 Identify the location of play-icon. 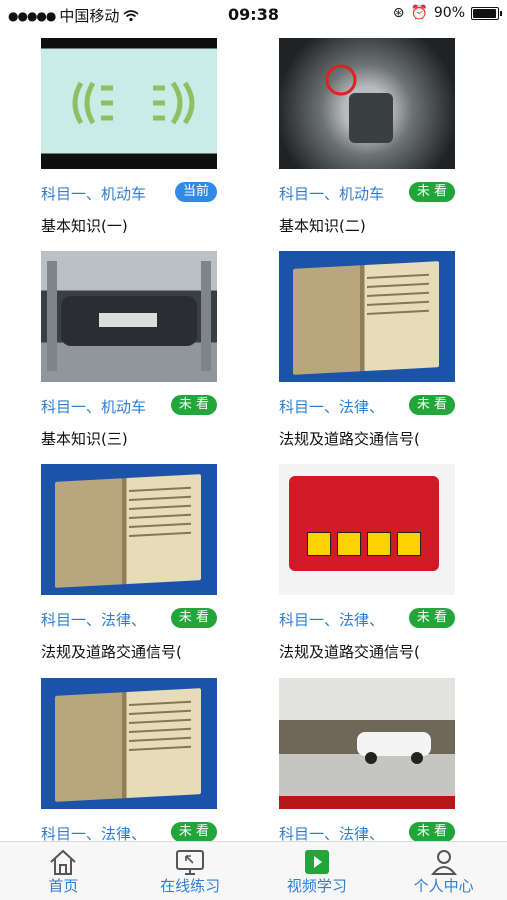
(316, 862).